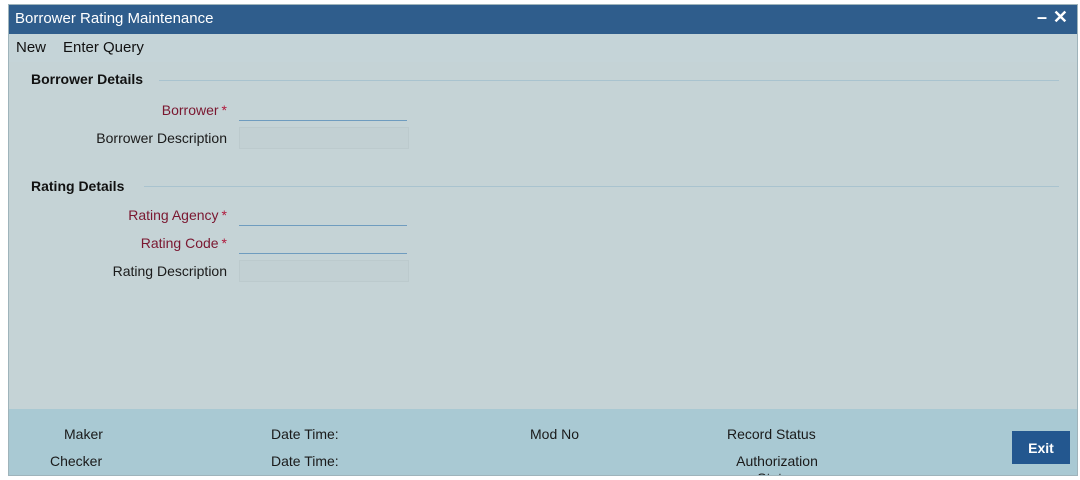 This screenshot has width=1080, height=480. What do you see at coordinates (543, 48) in the screenshot?
I see `menu-bar: New Enter Query` at bounding box center [543, 48].